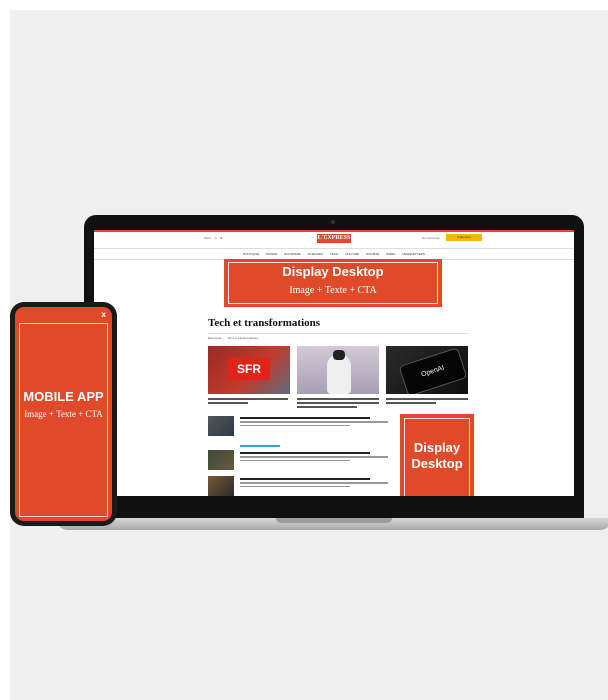  What do you see at coordinates (433, 370) in the screenshot?
I see `openai-logo: OpenAI` at bounding box center [433, 370].